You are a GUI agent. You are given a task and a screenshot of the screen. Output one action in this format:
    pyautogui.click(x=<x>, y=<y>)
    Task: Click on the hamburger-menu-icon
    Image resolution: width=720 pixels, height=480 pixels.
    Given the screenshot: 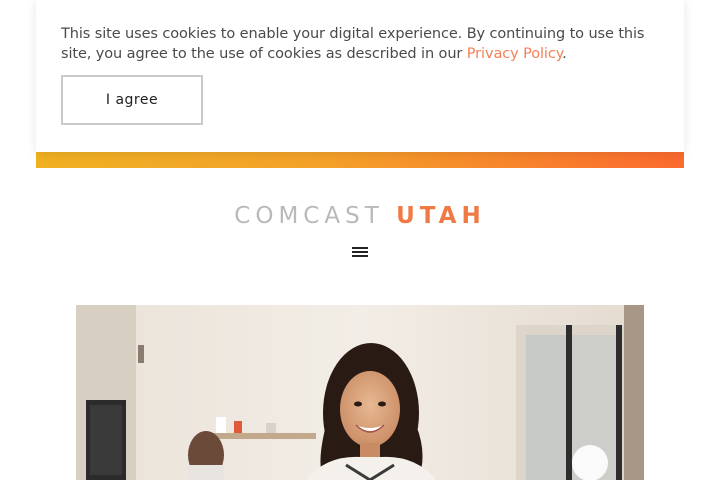 What is the action you would take?
    pyautogui.click(x=360, y=253)
    